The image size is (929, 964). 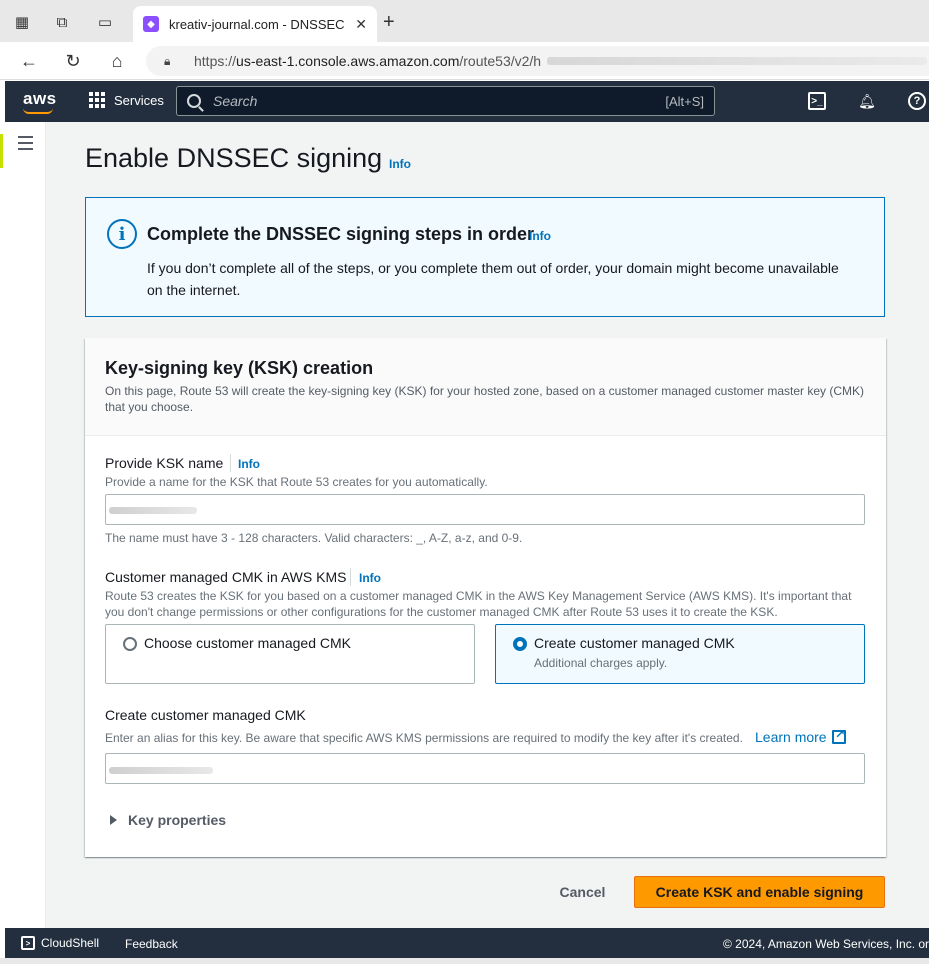 What do you see at coordinates (389, 22) in the screenshot?
I see `new-tab-icon: +` at bounding box center [389, 22].